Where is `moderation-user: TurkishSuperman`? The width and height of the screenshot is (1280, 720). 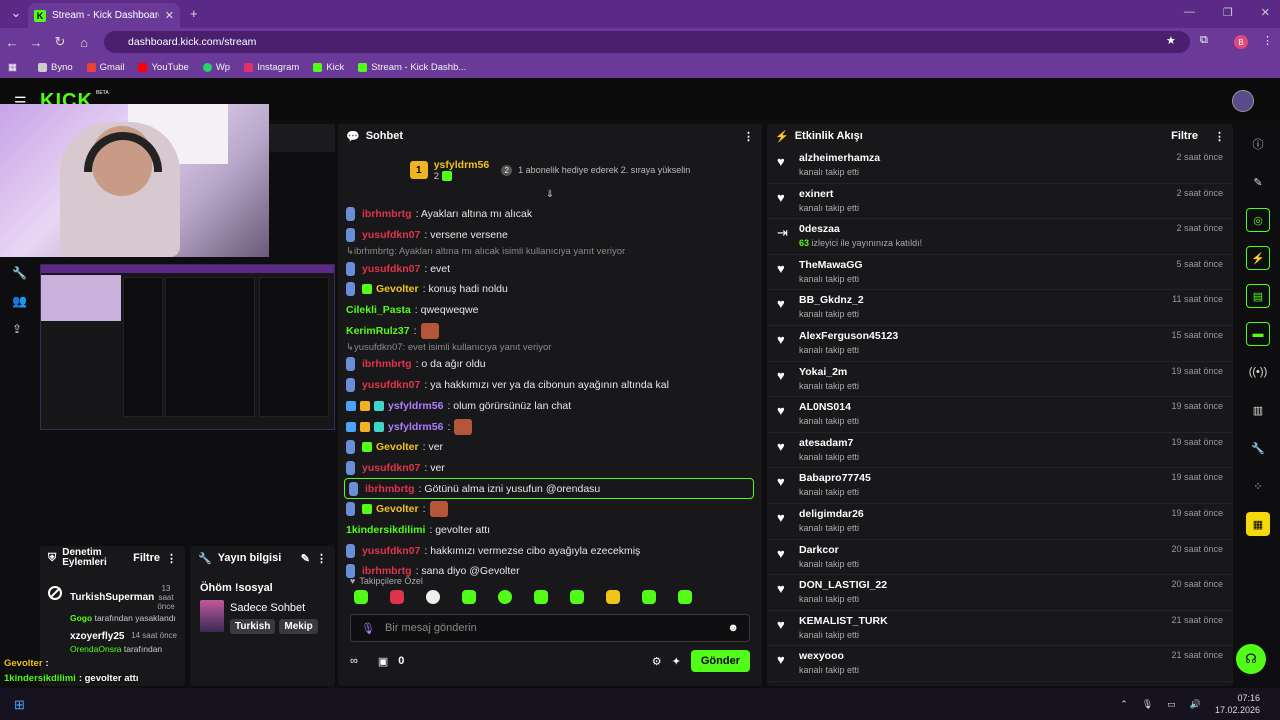
moderation-user: TurkishSuperman is located at coordinates (112, 597).